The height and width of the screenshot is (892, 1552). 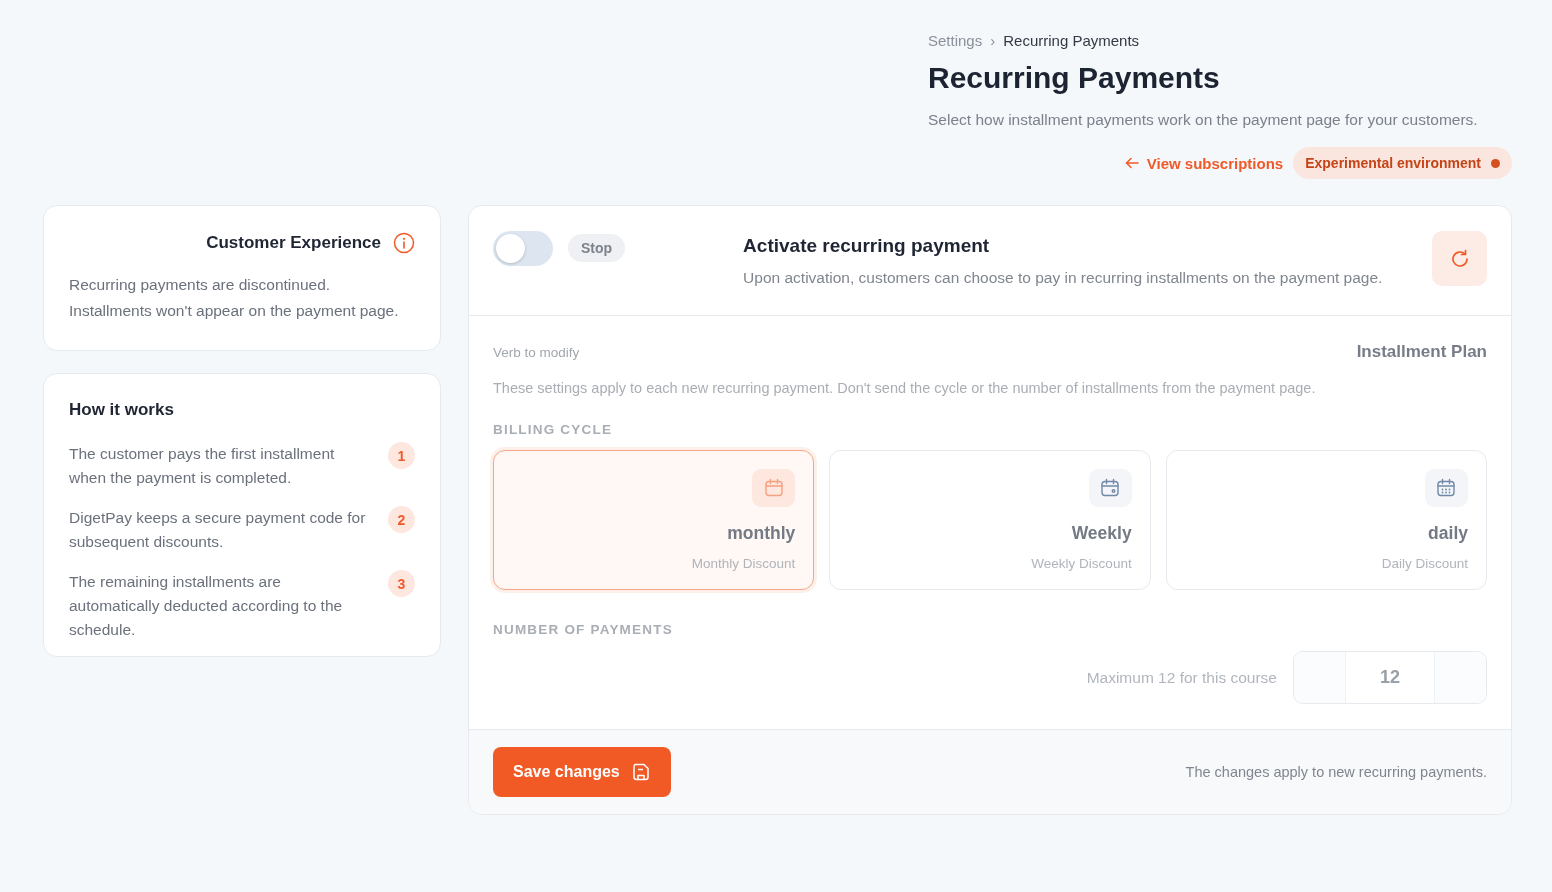 What do you see at coordinates (218, 530) in the screenshot?
I see `step-text: DigetPay keeps a secure payment code for subsequent discounts.` at bounding box center [218, 530].